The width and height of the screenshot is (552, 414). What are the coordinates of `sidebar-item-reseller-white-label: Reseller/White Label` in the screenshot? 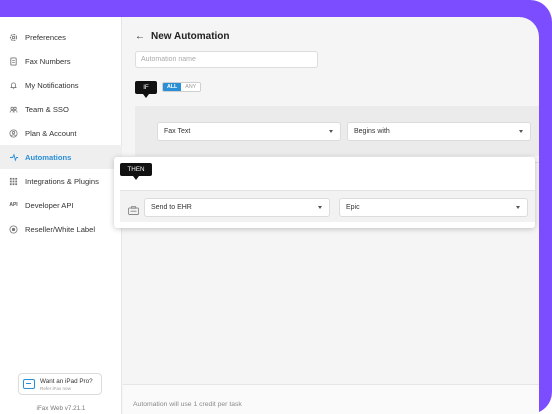 It's located at (61, 229).